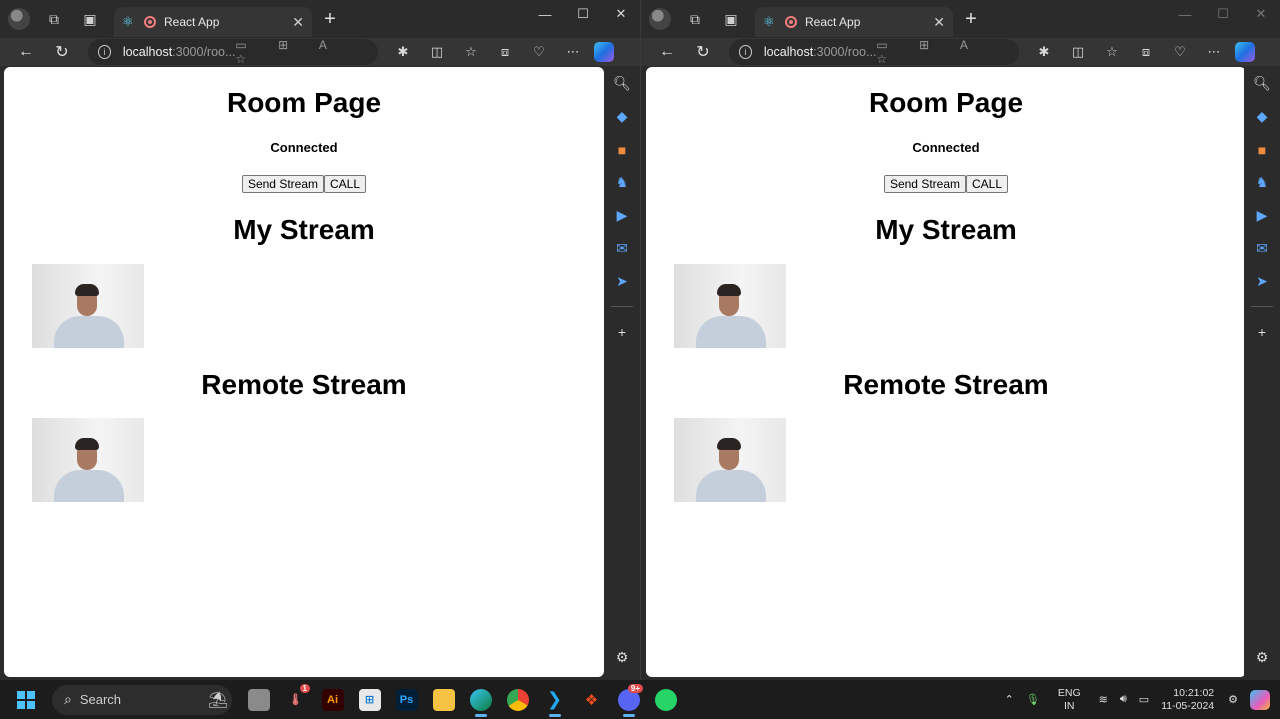 The width and height of the screenshot is (1280, 719). I want to click on microsoft-store-icon: ⊞, so click(369, 699).